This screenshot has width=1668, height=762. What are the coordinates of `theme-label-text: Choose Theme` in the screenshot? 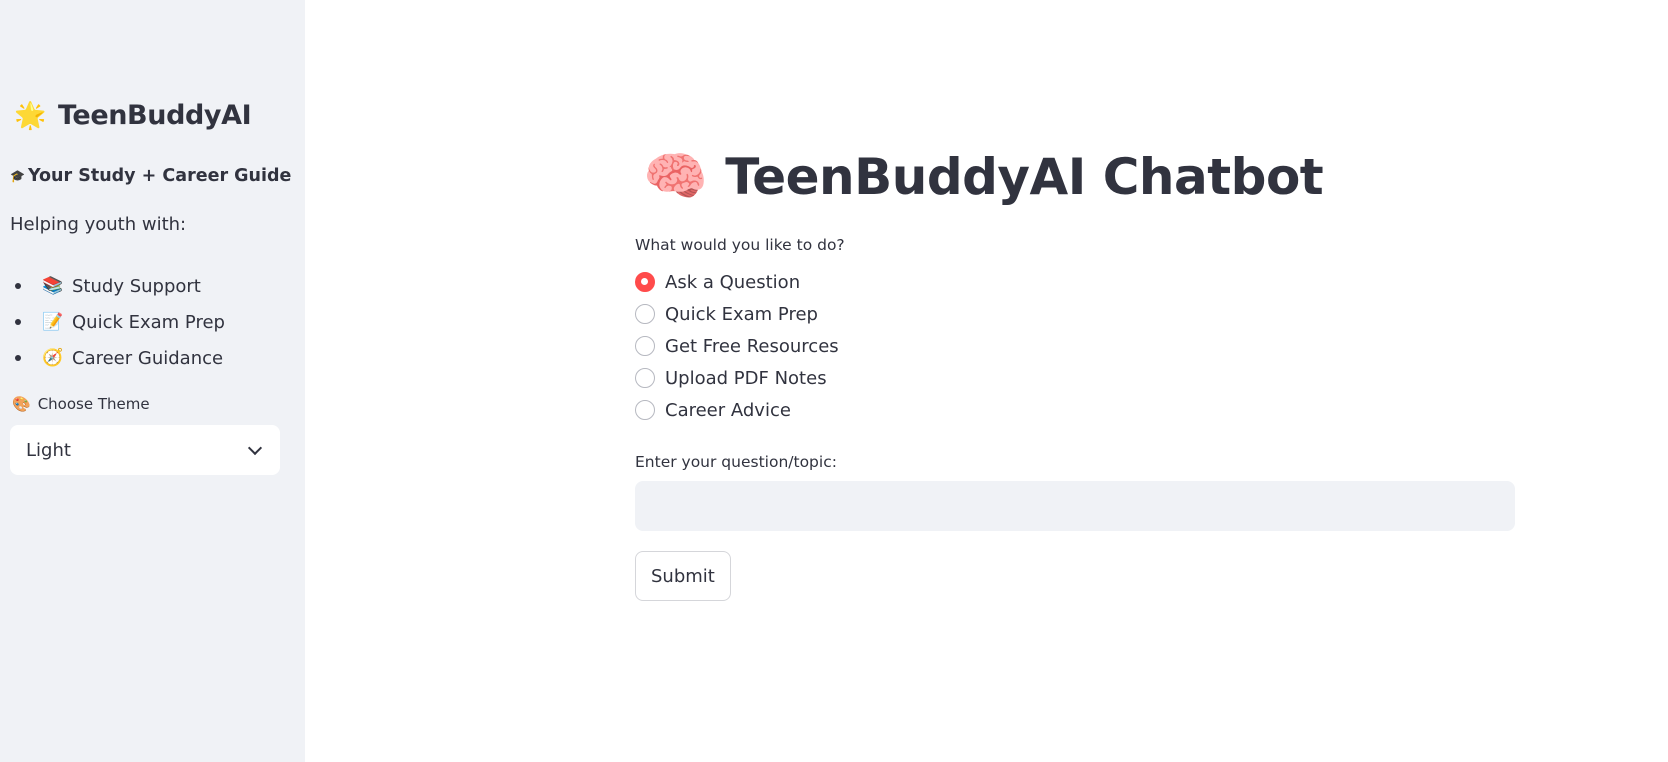 It's located at (93, 404).